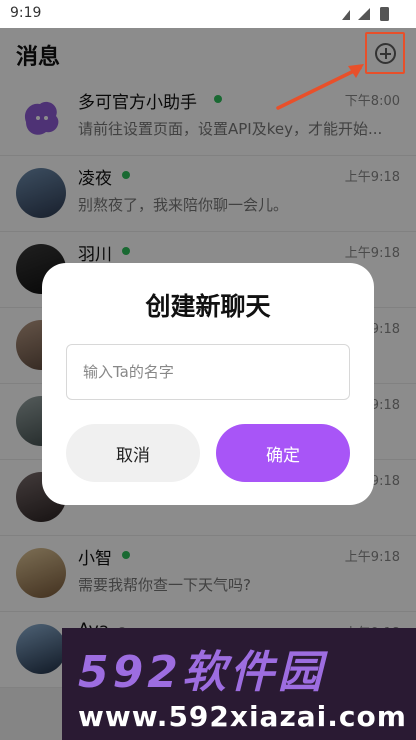  I want to click on battery-icon, so click(384, 14).